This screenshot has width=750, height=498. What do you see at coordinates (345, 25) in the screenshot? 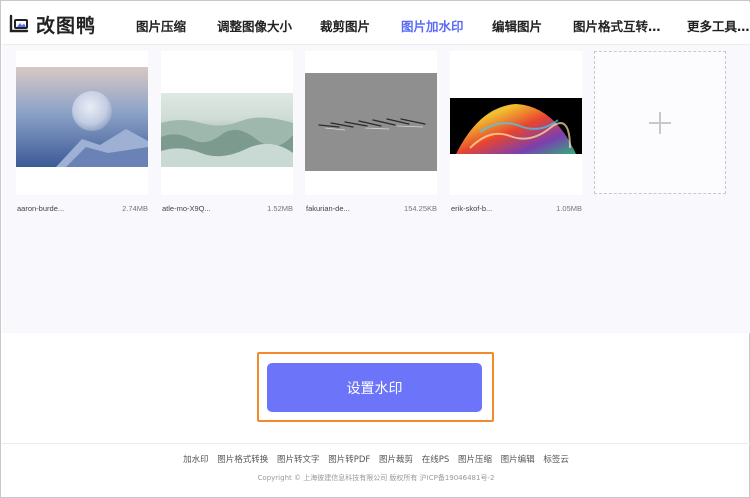
I see `nav-item-crop: 裁剪图片` at bounding box center [345, 25].